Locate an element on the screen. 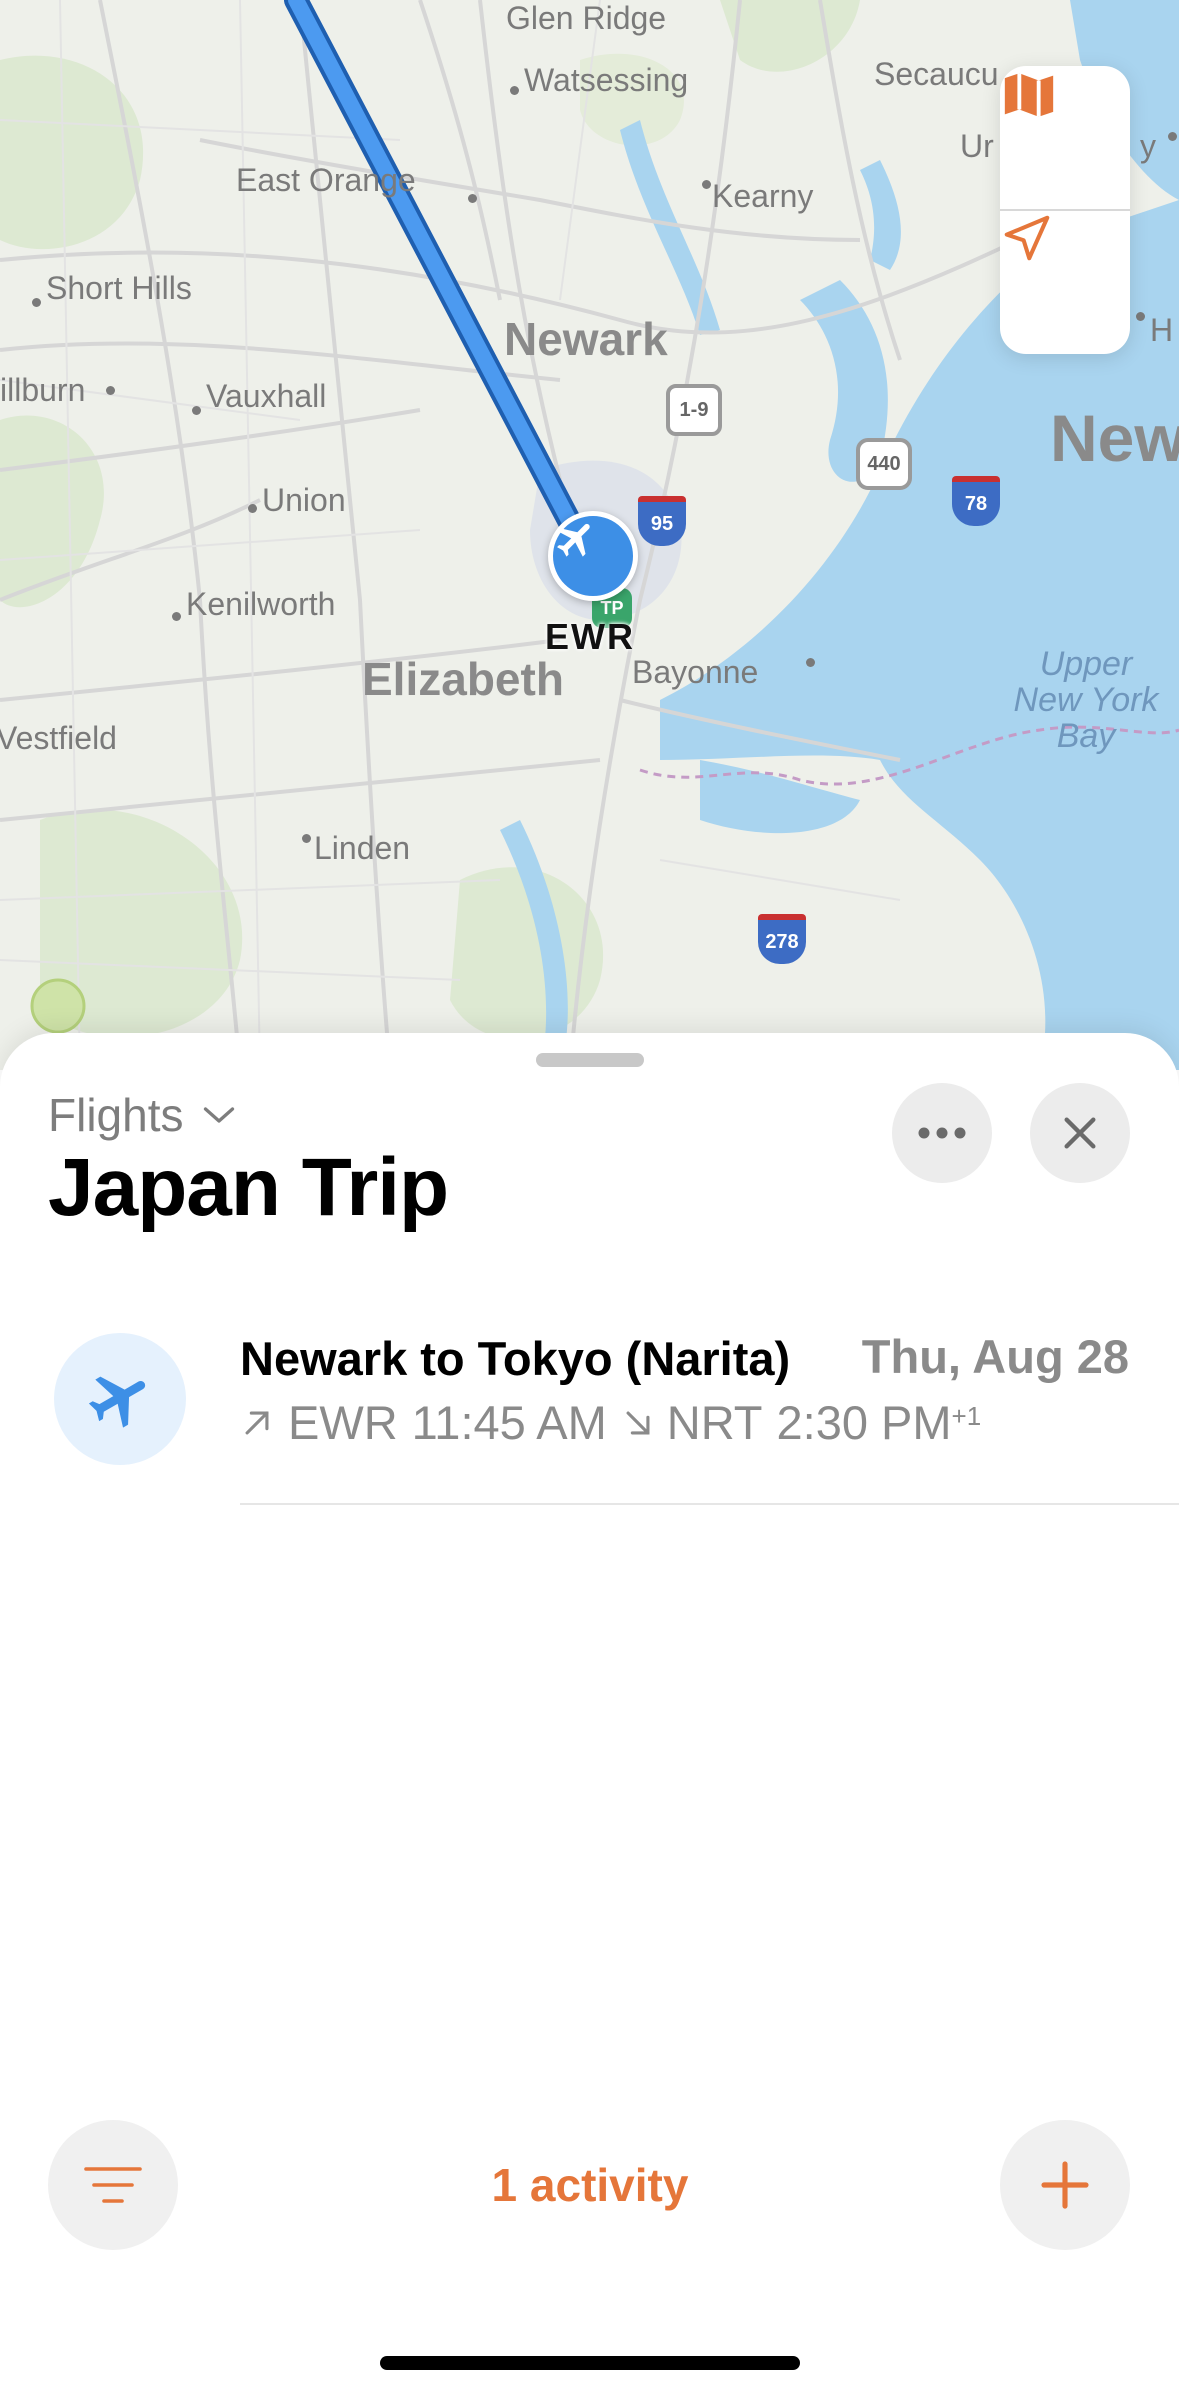  map-mode-button is located at coordinates (1065, 138).